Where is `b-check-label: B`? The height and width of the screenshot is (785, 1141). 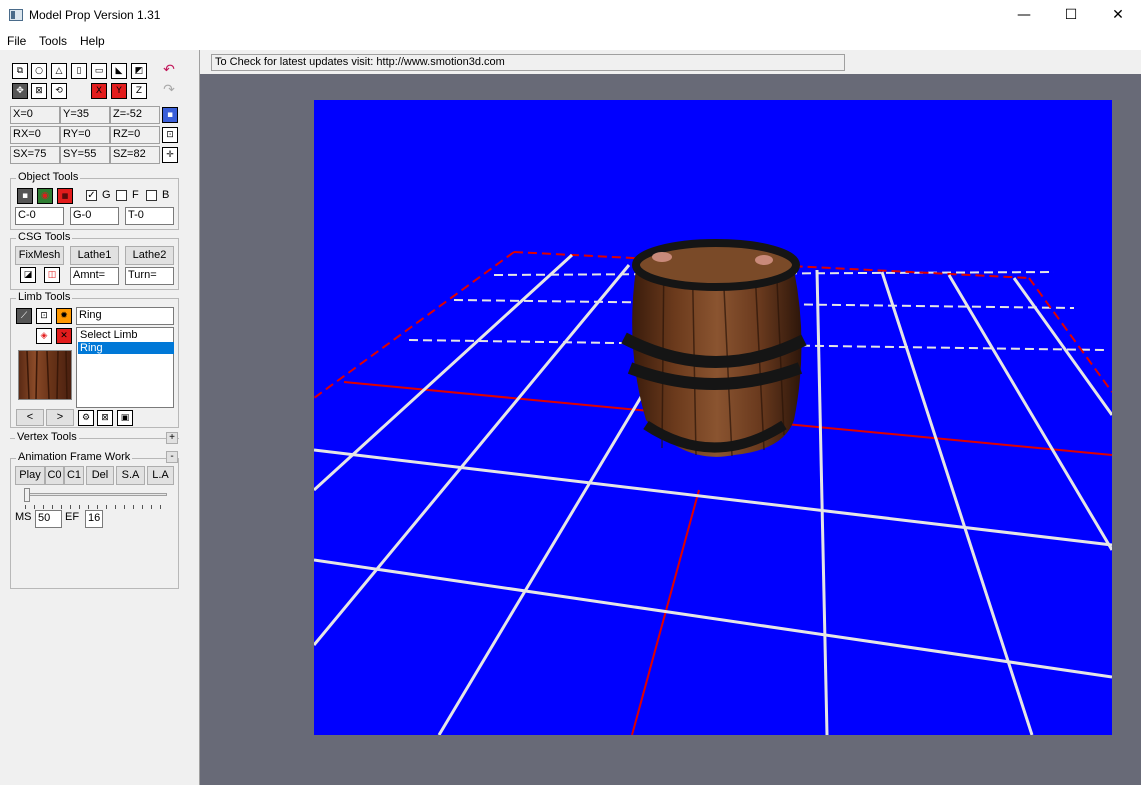 b-check-label: B is located at coordinates (166, 195).